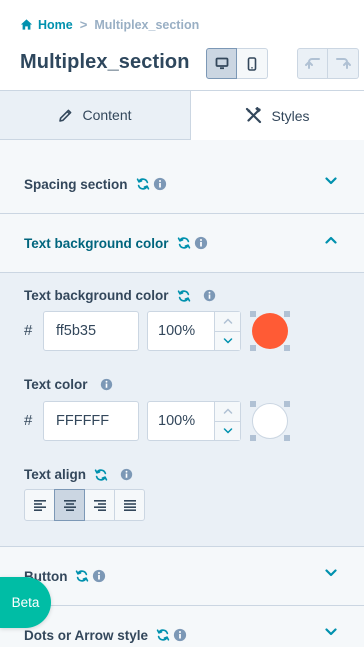 The height and width of the screenshot is (647, 364). I want to click on bg-color-swatch, so click(270, 331).